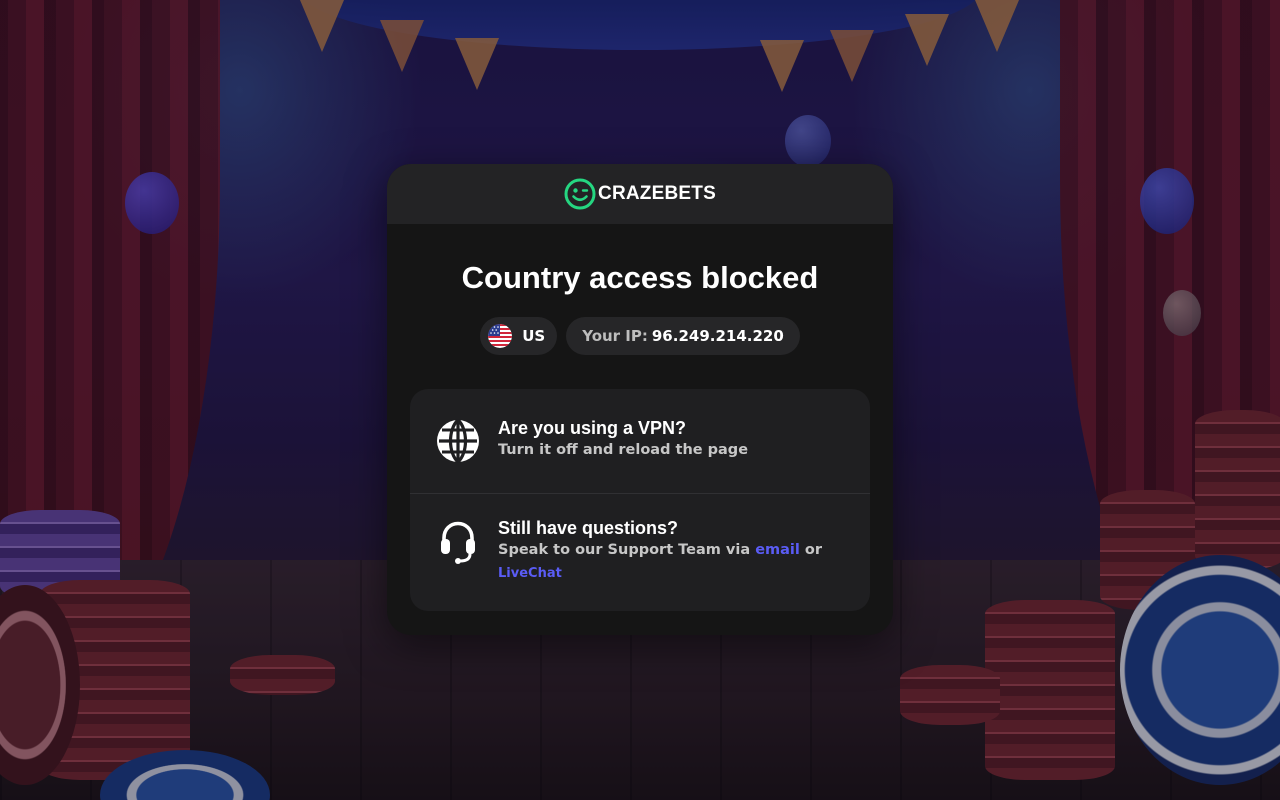 The height and width of the screenshot is (800, 1280). What do you see at coordinates (615, 336) in the screenshot?
I see `ip-label: Your IP:` at bounding box center [615, 336].